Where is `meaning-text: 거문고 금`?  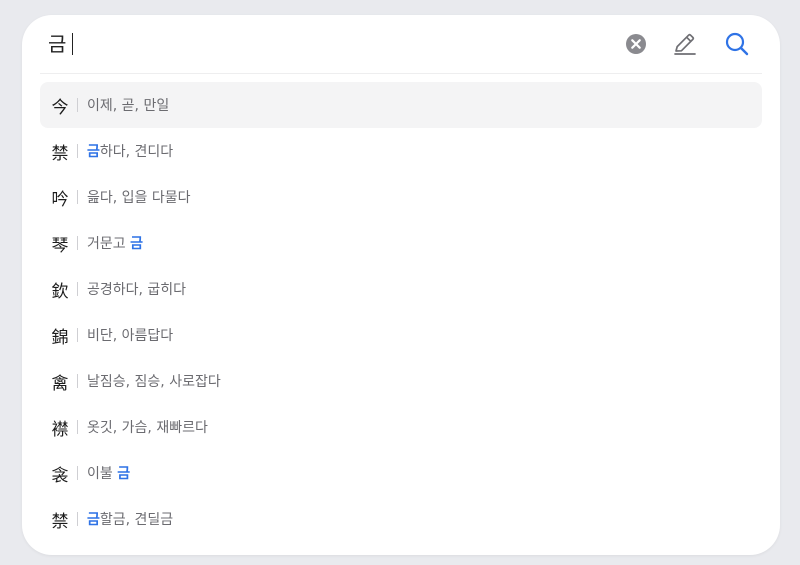 meaning-text: 거문고 금 is located at coordinates (115, 243).